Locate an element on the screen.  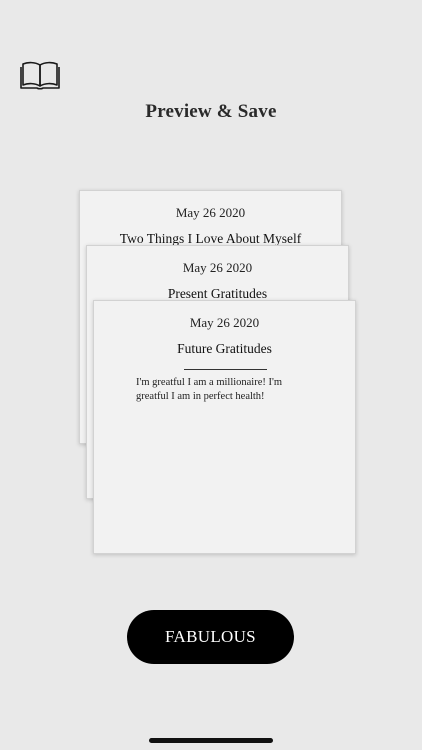
home-indicator is located at coordinates (211, 740).